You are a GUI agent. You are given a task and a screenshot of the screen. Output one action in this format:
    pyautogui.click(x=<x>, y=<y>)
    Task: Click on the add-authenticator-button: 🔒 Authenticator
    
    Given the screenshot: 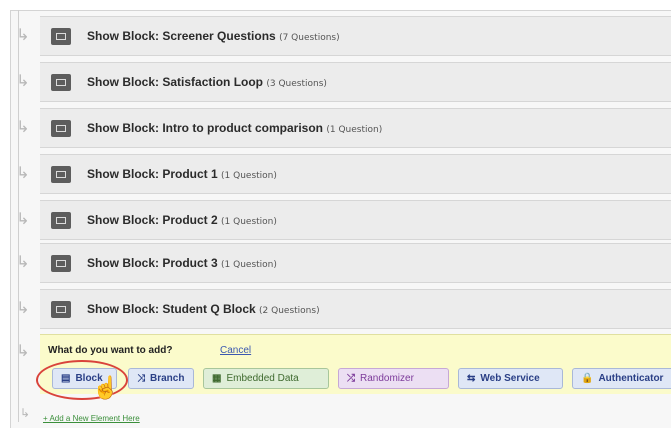 What is the action you would take?
    pyautogui.click(x=621, y=378)
    